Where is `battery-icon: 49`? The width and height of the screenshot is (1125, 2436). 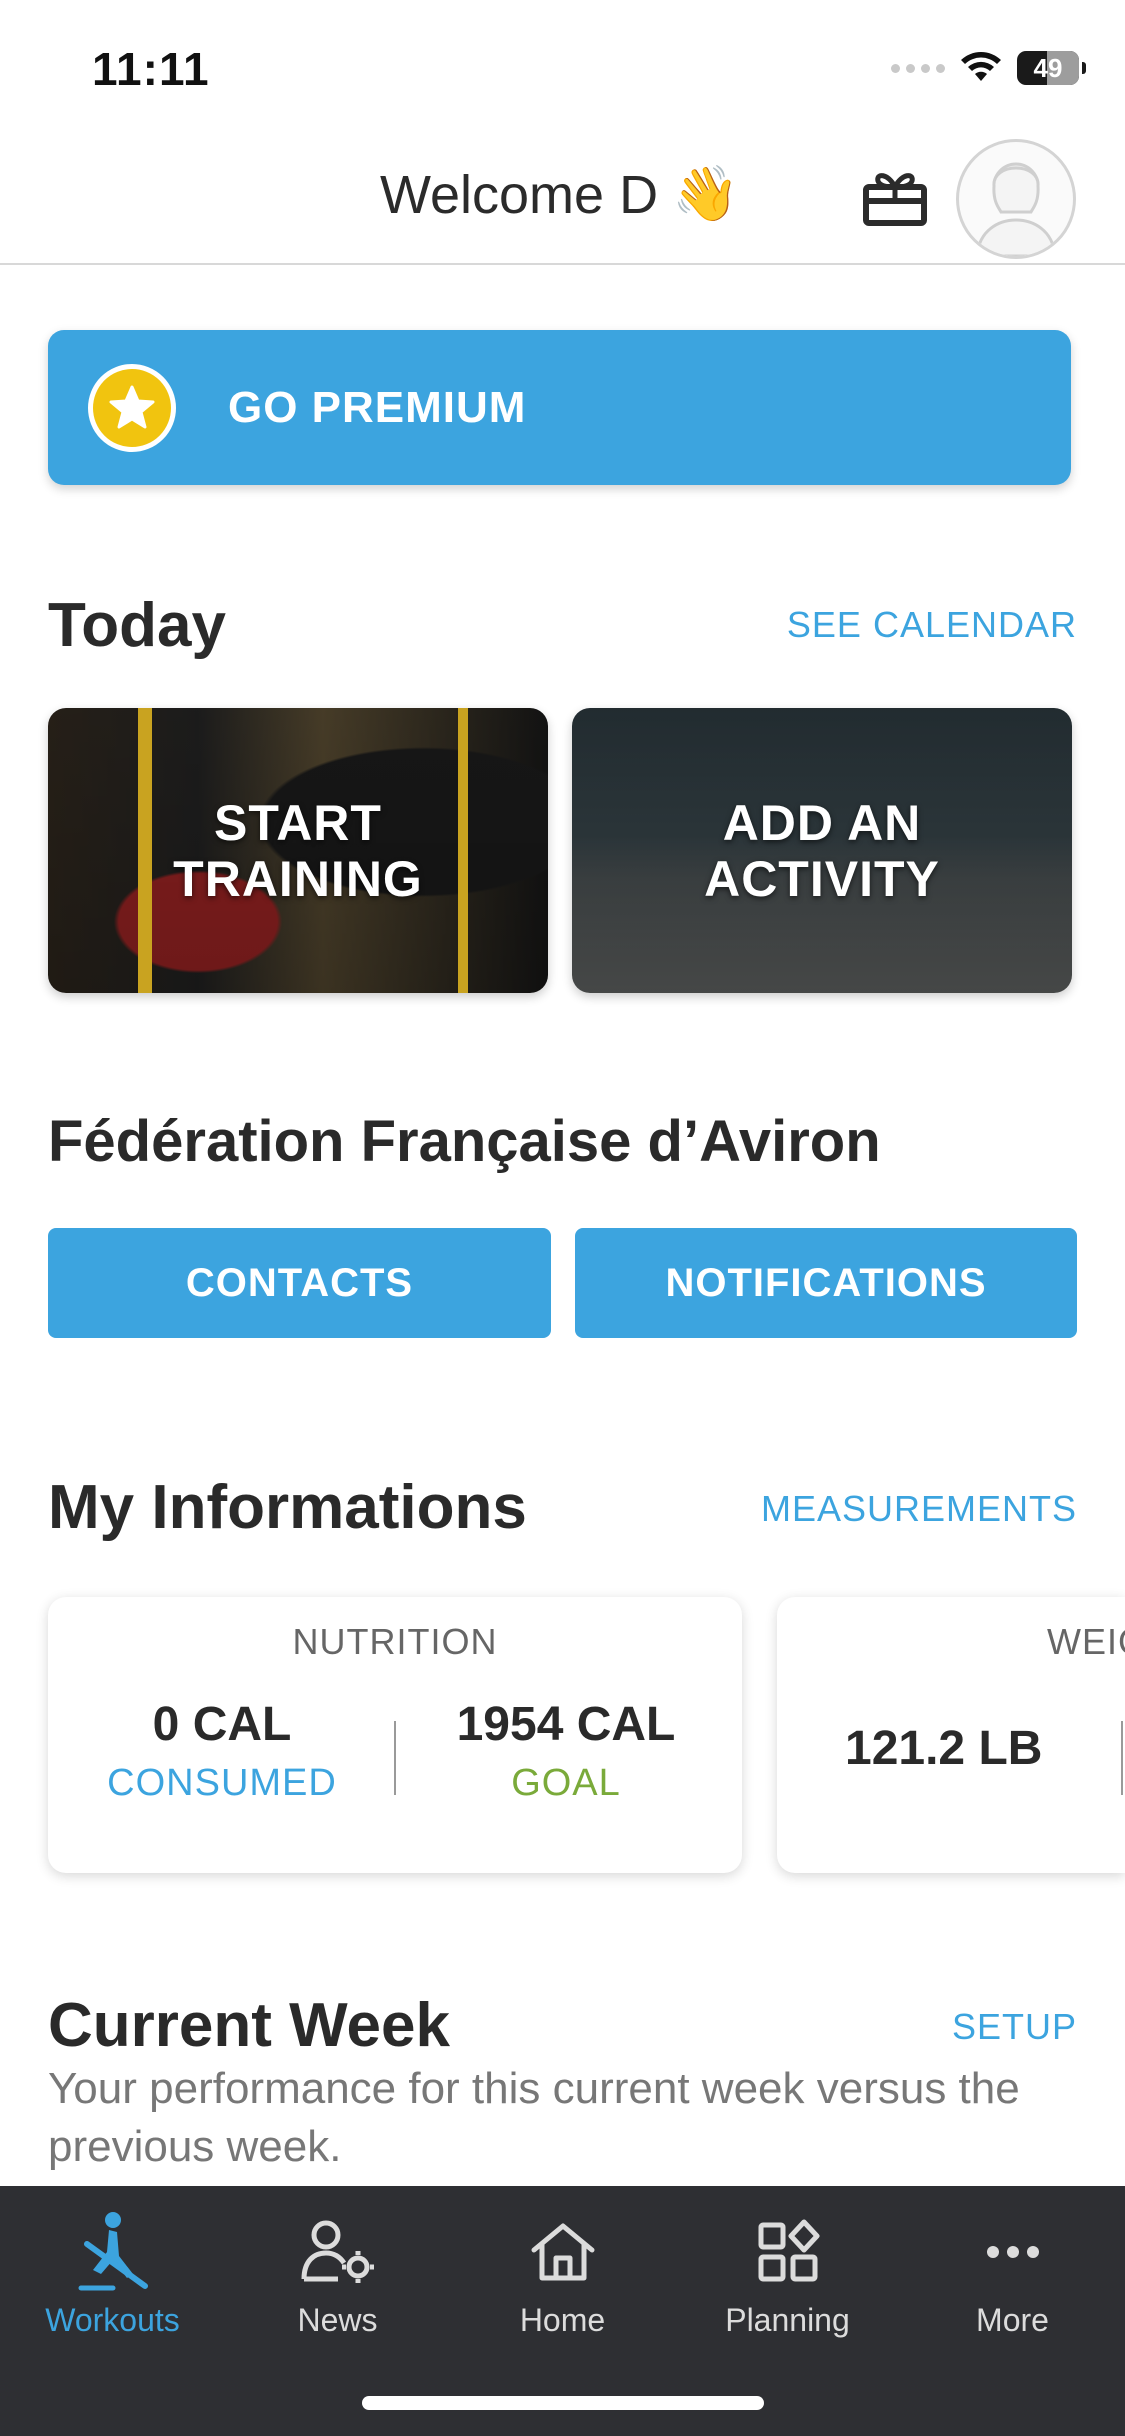 battery-icon: 49 is located at coordinates (1051, 68).